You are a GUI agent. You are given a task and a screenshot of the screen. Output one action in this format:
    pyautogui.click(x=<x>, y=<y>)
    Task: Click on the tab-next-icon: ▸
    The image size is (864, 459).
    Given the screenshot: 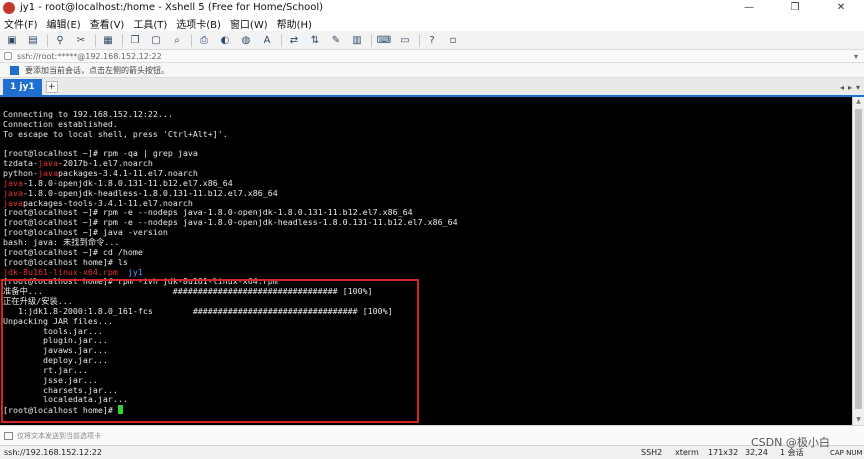 What is the action you would take?
    pyautogui.click(x=850, y=87)
    